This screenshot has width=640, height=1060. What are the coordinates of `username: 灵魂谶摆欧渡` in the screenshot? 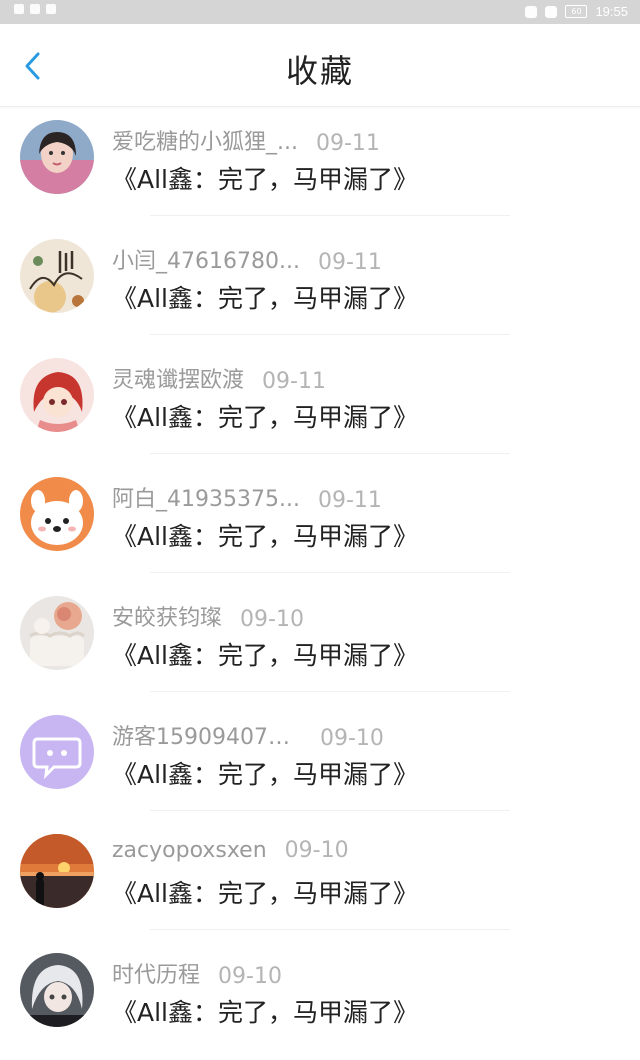 It's located at (178, 378).